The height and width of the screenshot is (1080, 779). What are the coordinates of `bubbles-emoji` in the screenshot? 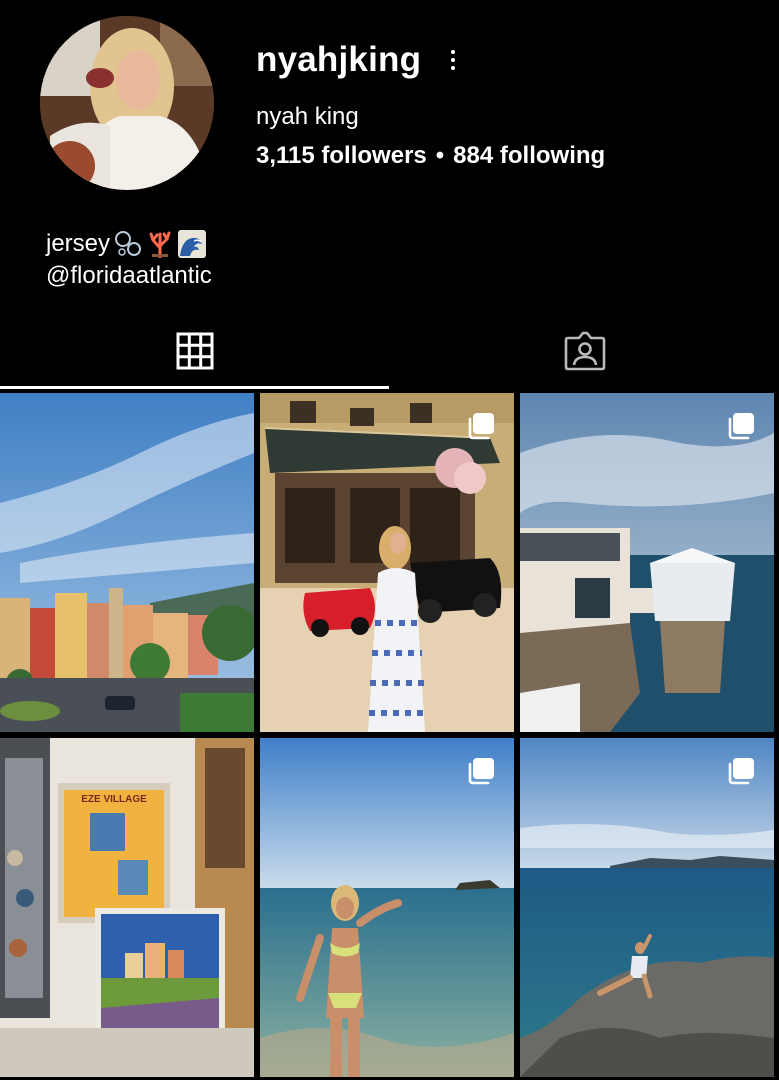 It's located at (128, 244).